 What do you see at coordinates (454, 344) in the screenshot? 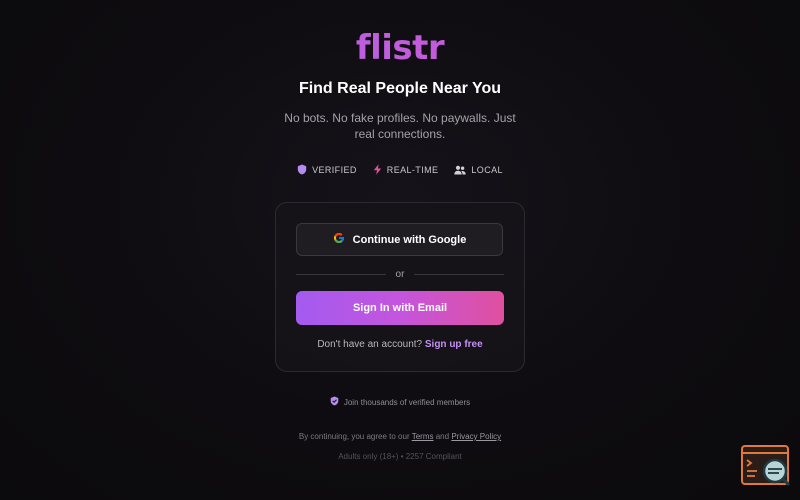
I see `signup-link: Sign up free` at bounding box center [454, 344].